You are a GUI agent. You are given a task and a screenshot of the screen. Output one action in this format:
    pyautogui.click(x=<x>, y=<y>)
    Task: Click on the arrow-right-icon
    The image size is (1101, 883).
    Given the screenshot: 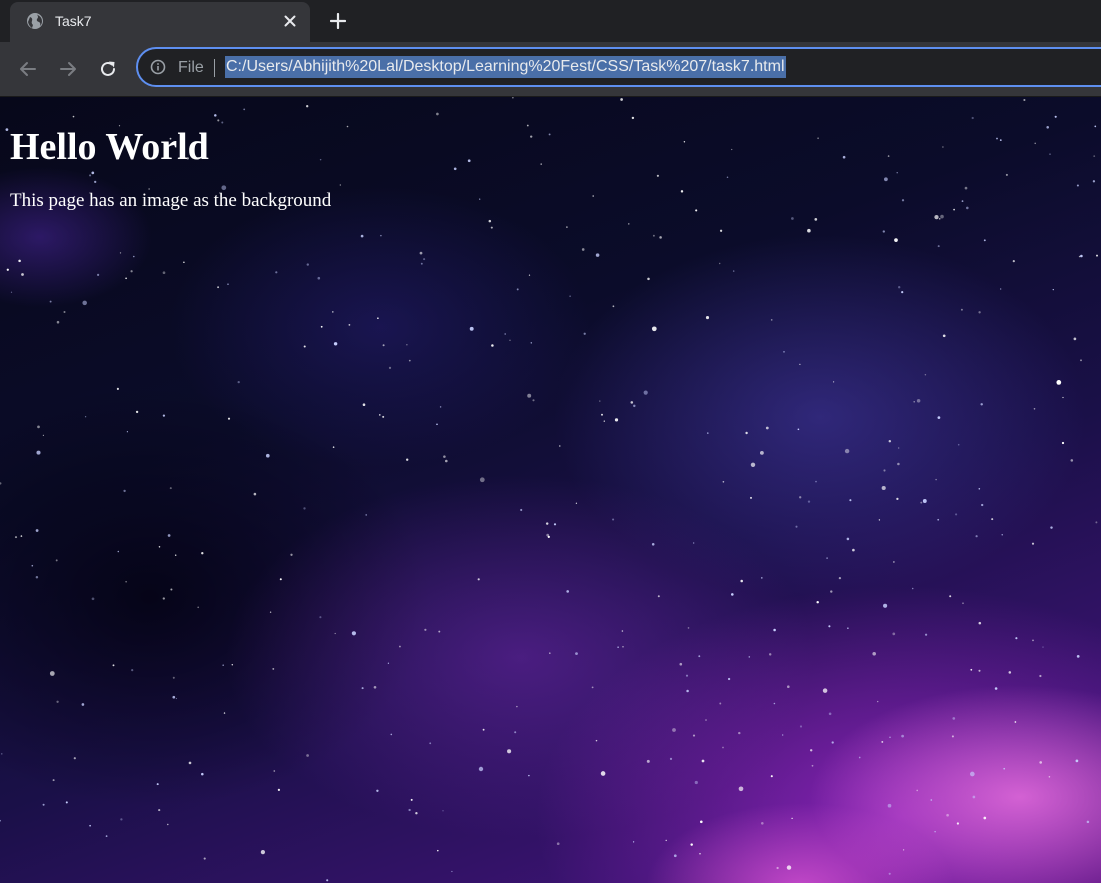 What is the action you would take?
    pyautogui.click(x=68, y=69)
    